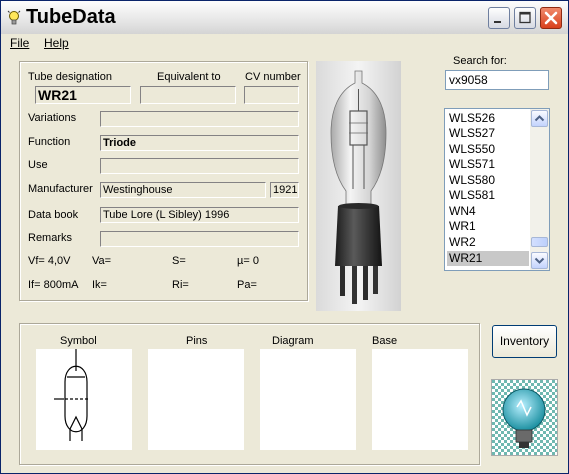 Image resolution: width=569 pixels, height=474 pixels. I want to click on maximize-icon, so click(525, 17).